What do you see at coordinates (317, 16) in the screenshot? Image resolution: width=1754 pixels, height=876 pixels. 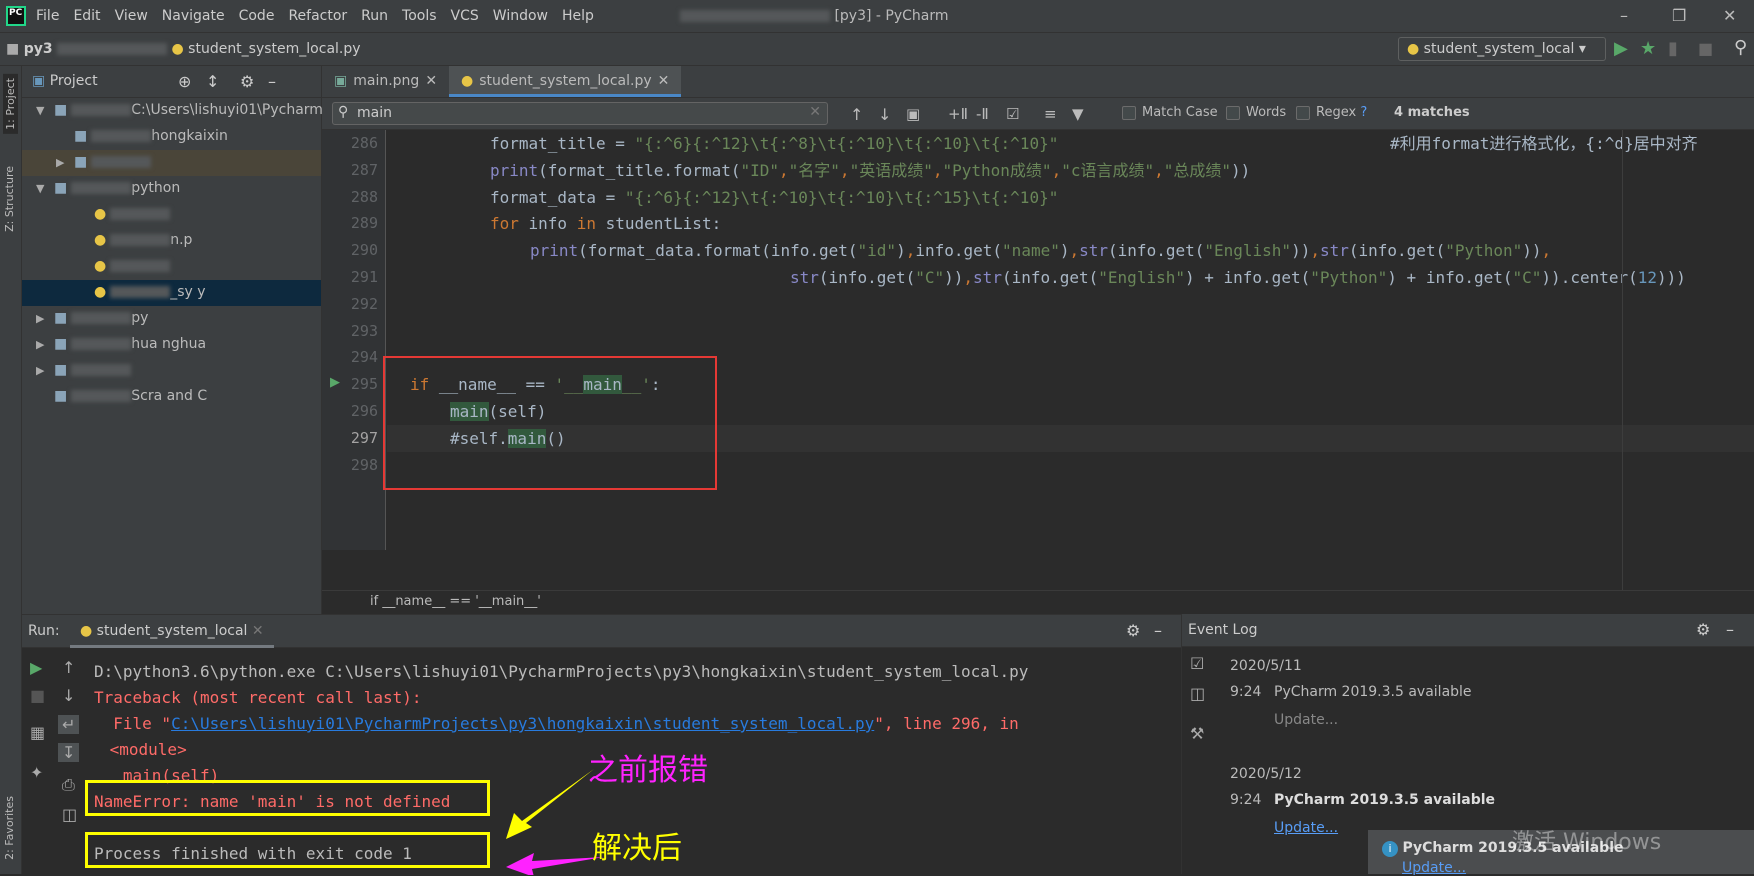 I see `menu-refactor: Refactor` at bounding box center [317, 16].